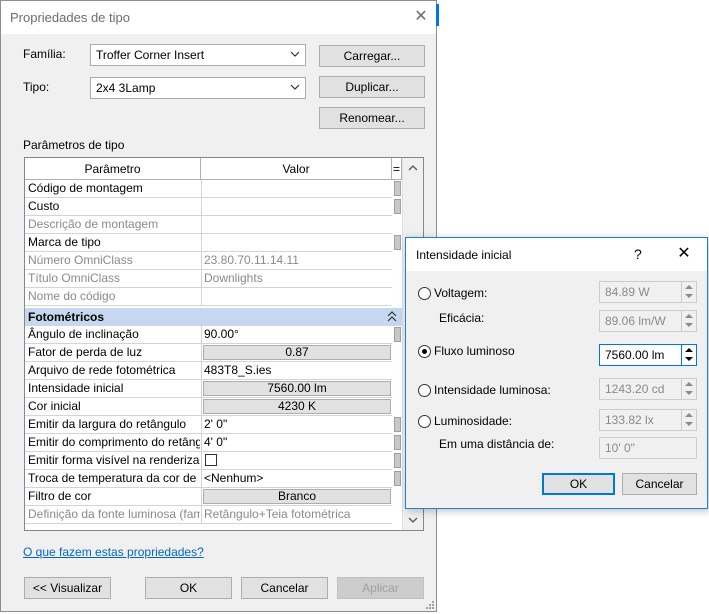  I want to click on column-header-parameter: Parâmetro, so click(113, 169).